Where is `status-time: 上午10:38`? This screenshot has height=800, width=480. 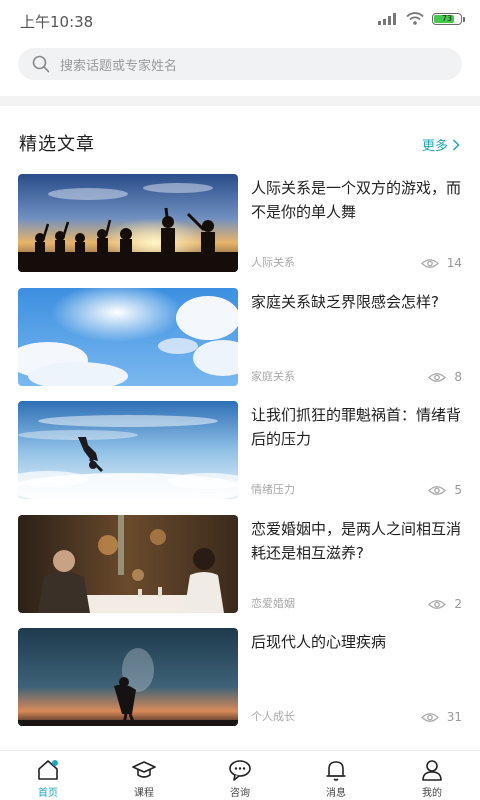 status-time: 上午10:38 is located at coordinates (57, 22).